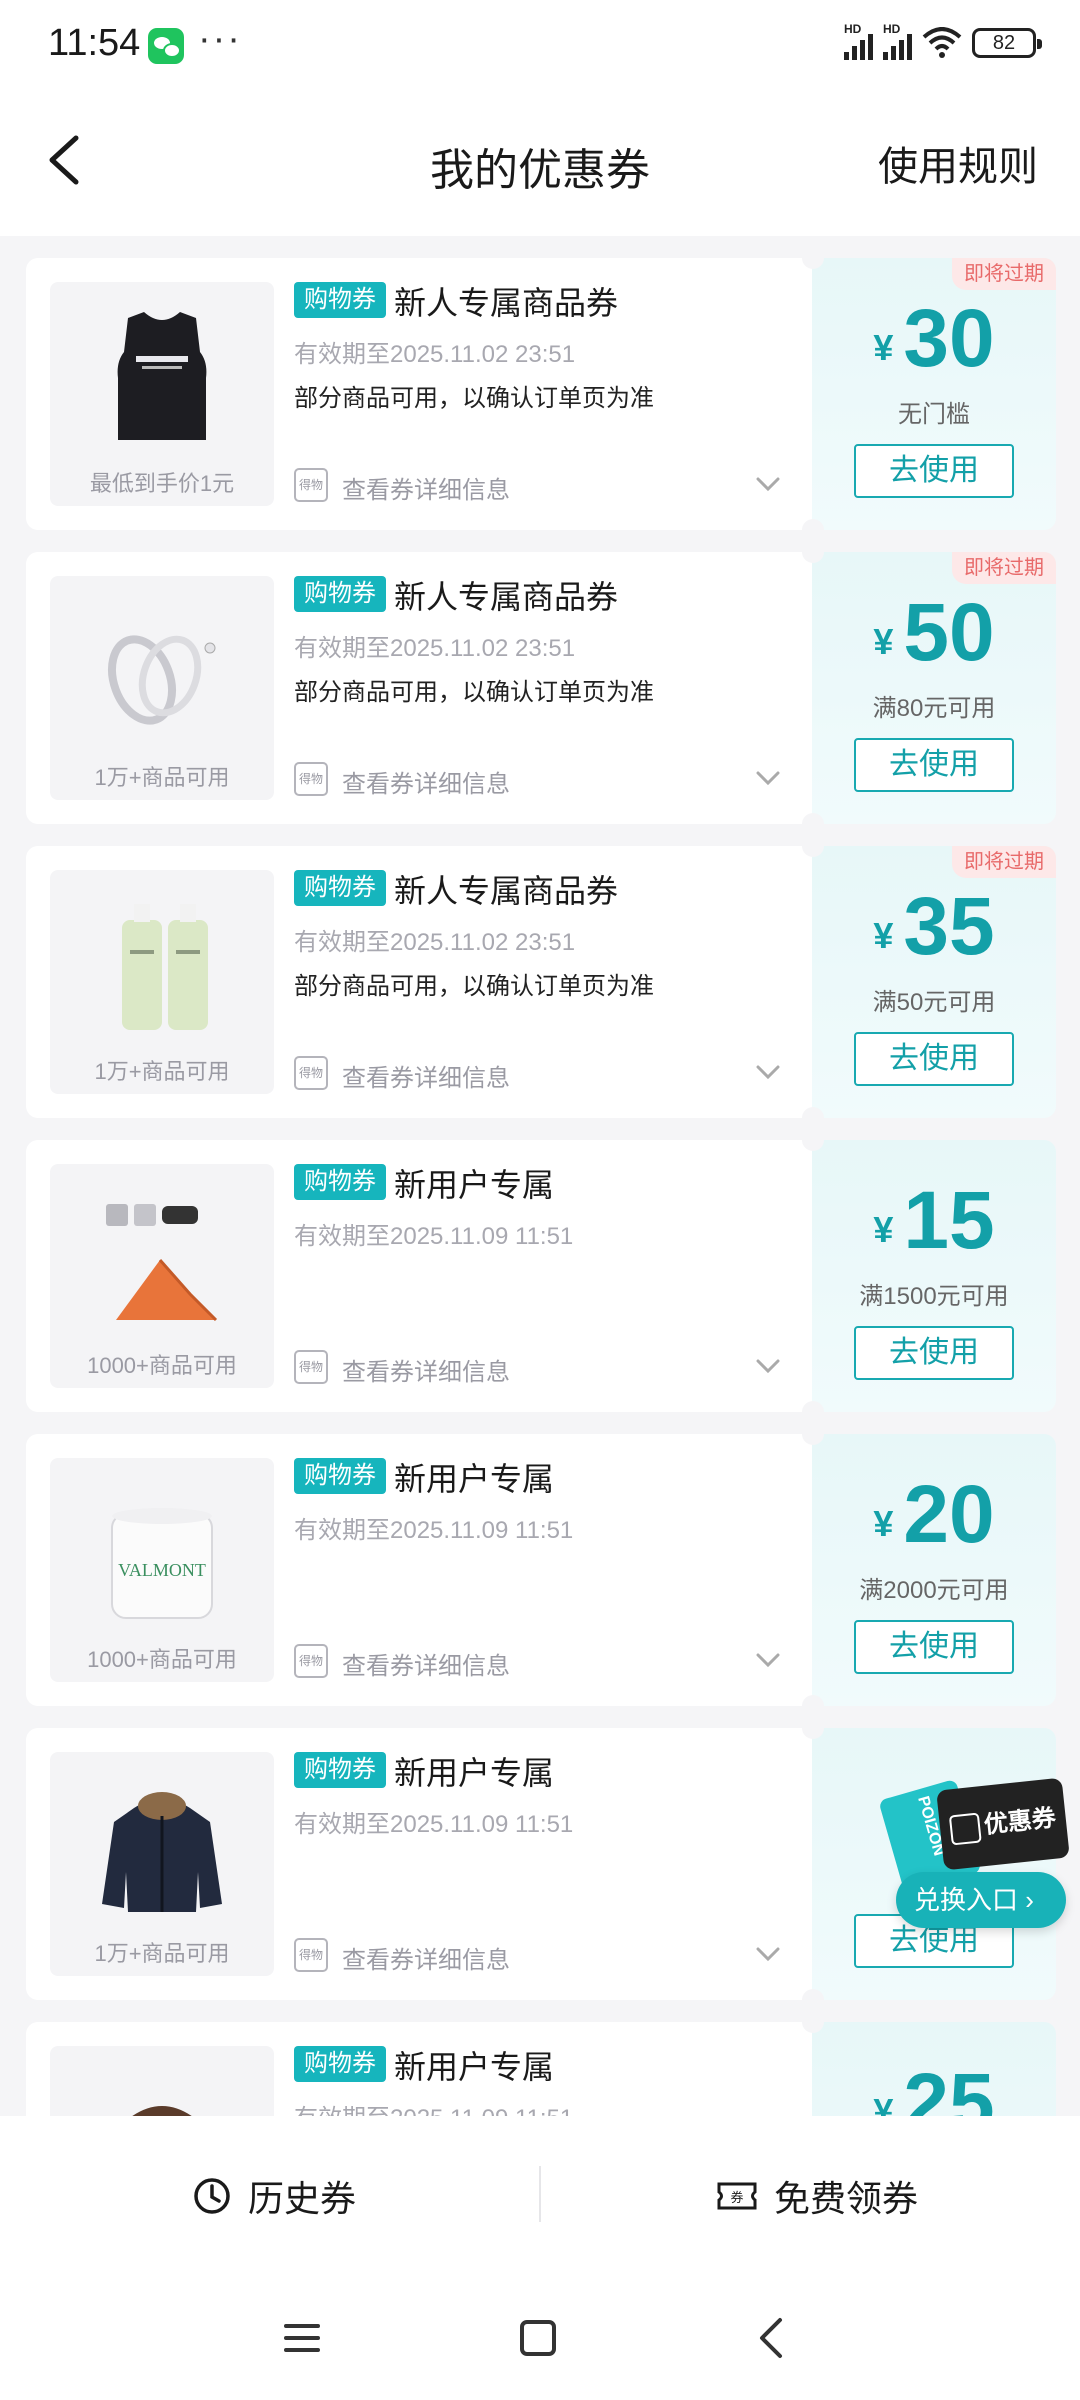 This screenshot has height=2400, width=1080. What do you see at coordinates (934, 1590) in the screenshot?
I see `coupon-condition: 满2000元可用` at bounding box center [934, 1590].